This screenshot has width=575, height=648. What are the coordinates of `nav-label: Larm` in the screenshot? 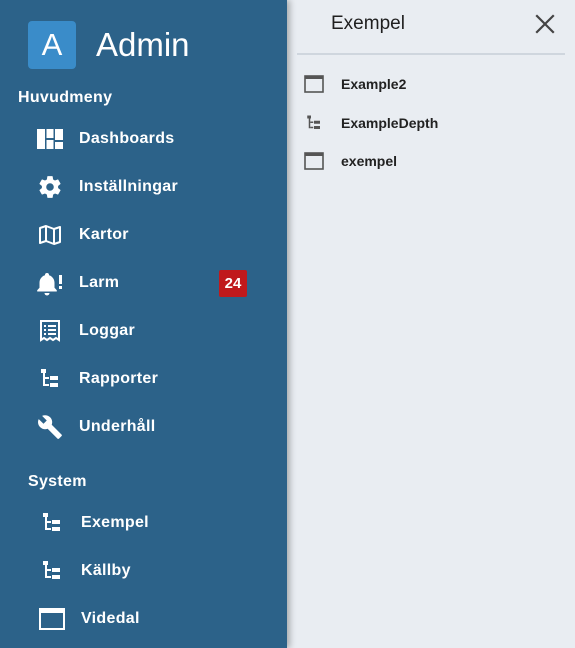 It's located at (99, 282).